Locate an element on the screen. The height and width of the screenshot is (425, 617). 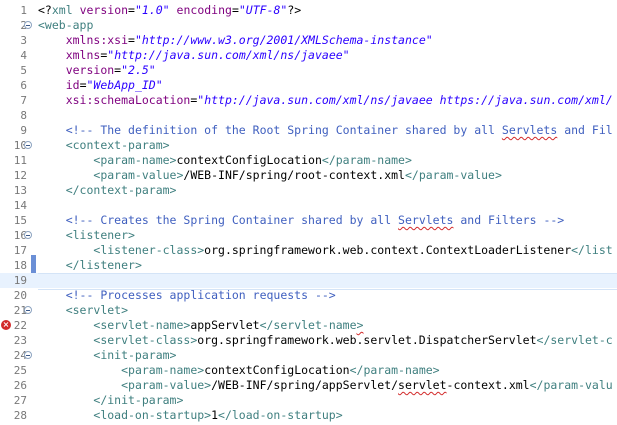
code-line: 13 </context-param> is located at coordinates (308, 190).